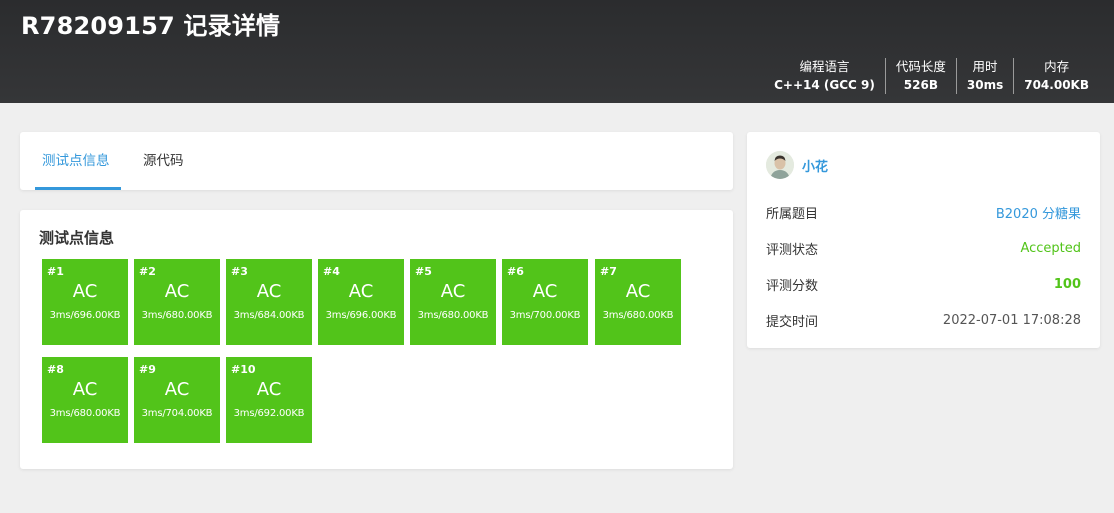 The height and width of the screenshot is (513, 1114). I want to click on info-label: 所属题目, so click(792, 214).